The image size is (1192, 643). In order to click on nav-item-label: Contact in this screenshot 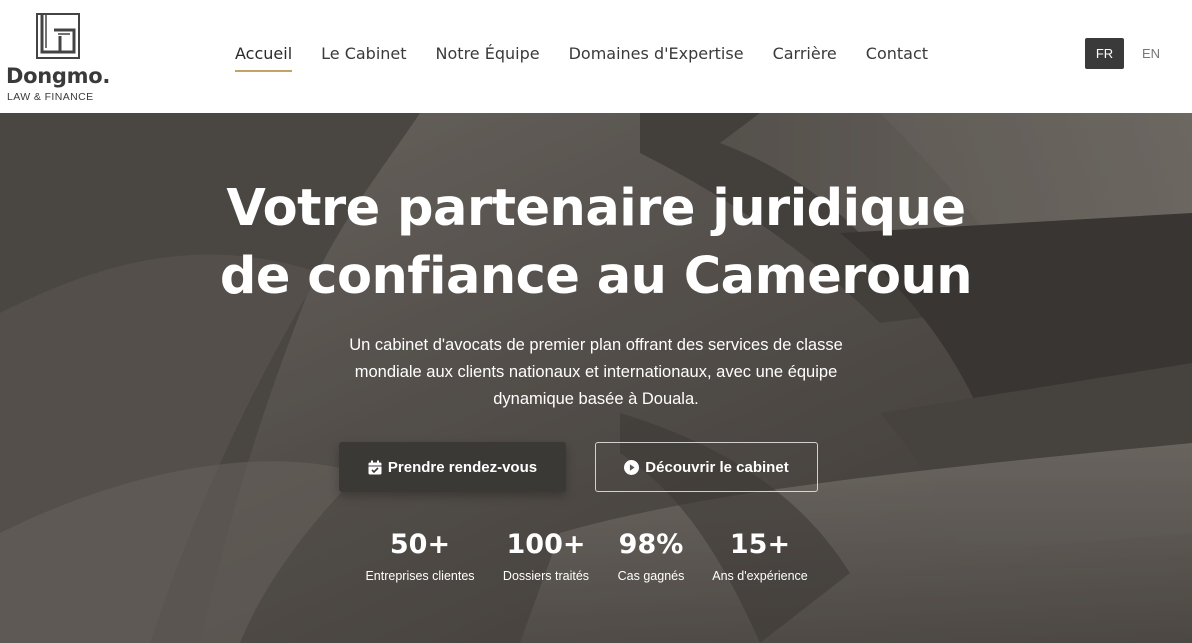, I will do `click(897, 53)`.